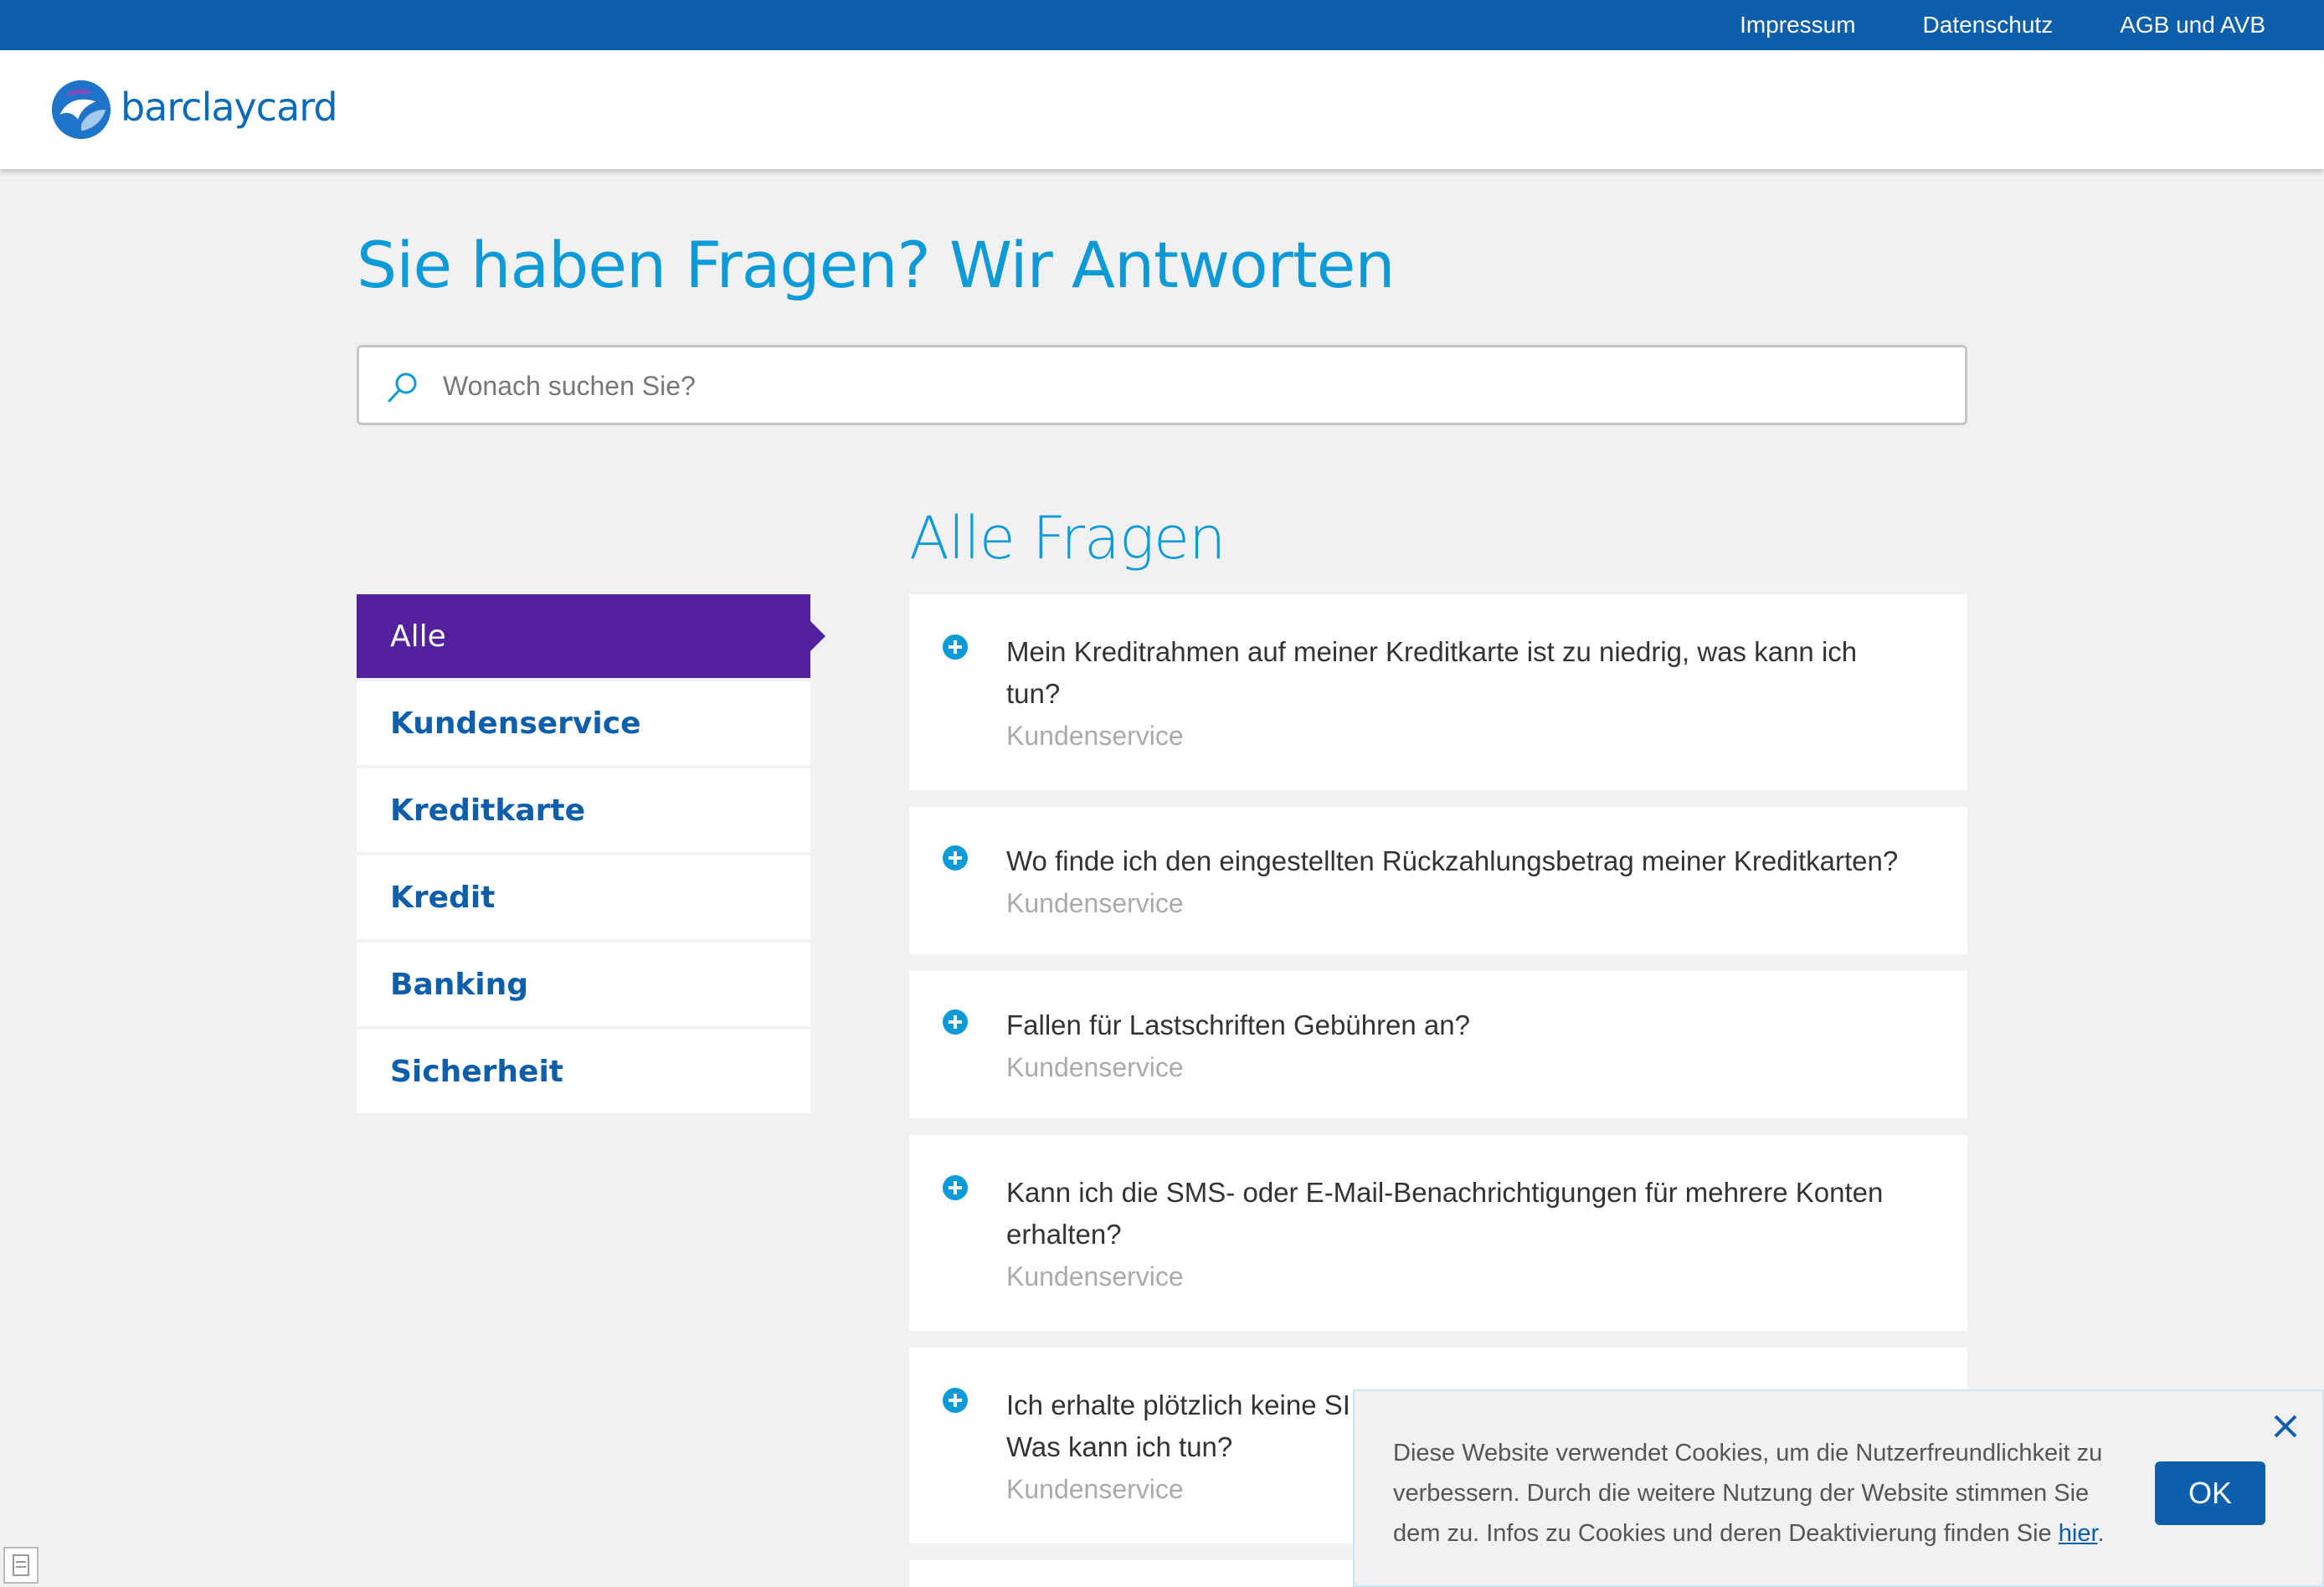 This screenshot has height=1587, width=2324. What do you see at coordinates (583, 897) in the screenshot?
I see `sidebar-item-kredit: Kredit` at bounding box center [583, 897].